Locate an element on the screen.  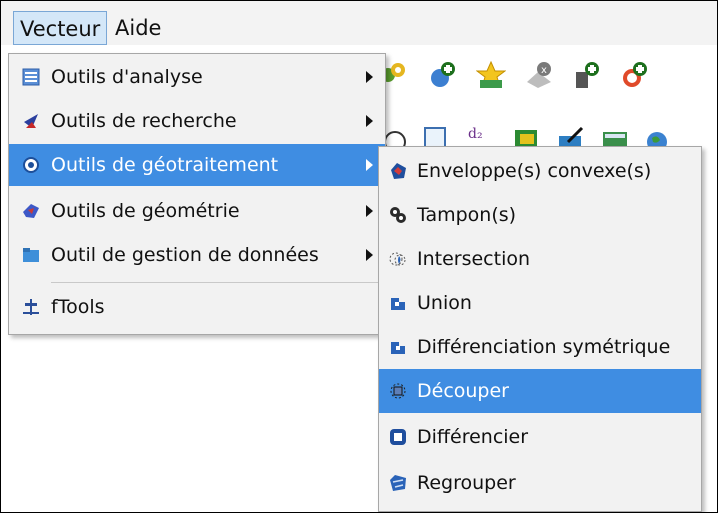
menu-item-convex-hull: Enveloppe(s) convexe(s) is located at coordinates (540, 171).